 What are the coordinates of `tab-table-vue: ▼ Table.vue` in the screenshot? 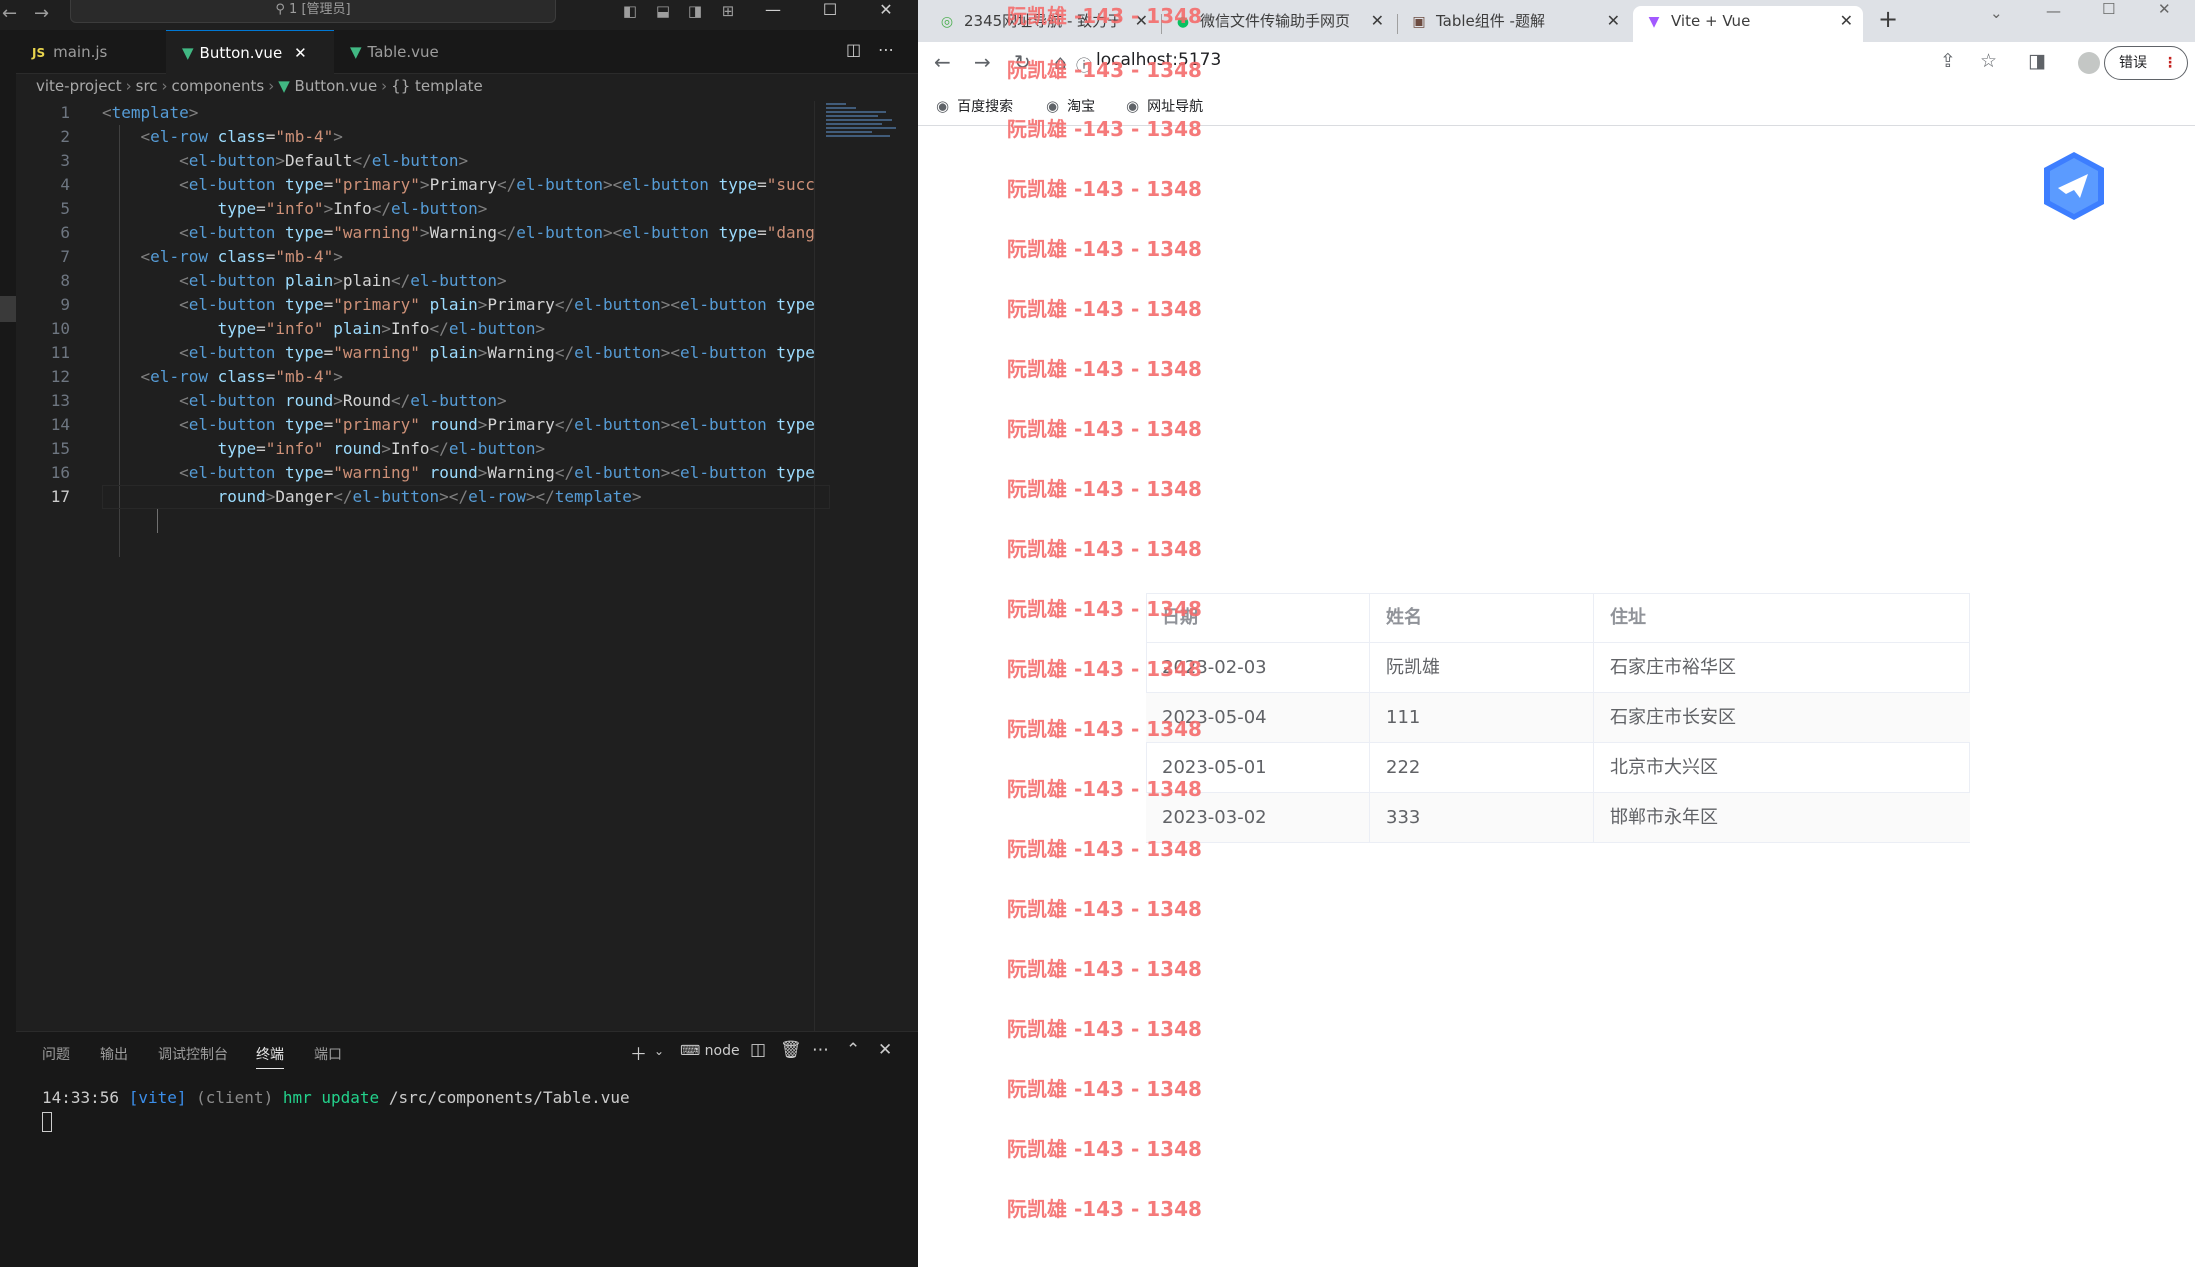 It's located at (409, 52).